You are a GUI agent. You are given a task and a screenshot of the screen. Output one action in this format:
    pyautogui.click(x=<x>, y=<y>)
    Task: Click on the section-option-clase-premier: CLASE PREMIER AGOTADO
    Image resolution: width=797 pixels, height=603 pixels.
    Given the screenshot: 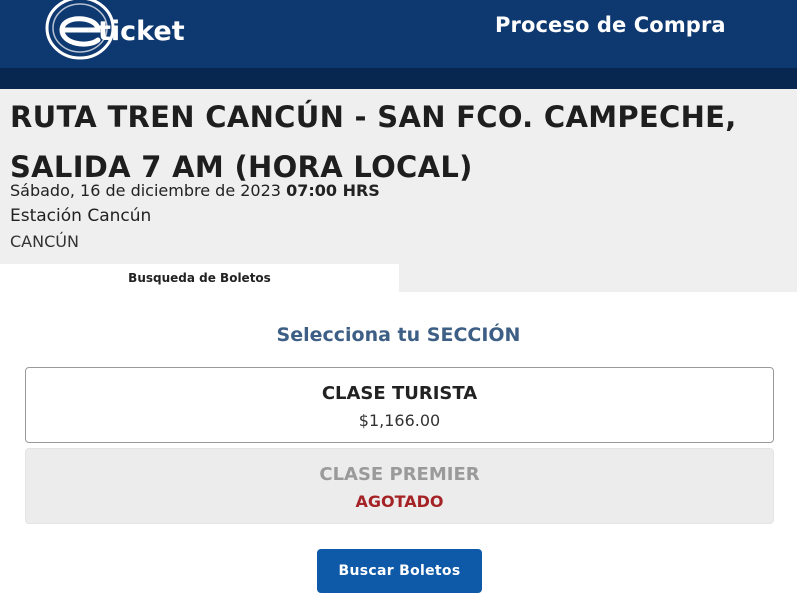 What is the action you would take?
    pyautogui.click(x=399, y=486)
    